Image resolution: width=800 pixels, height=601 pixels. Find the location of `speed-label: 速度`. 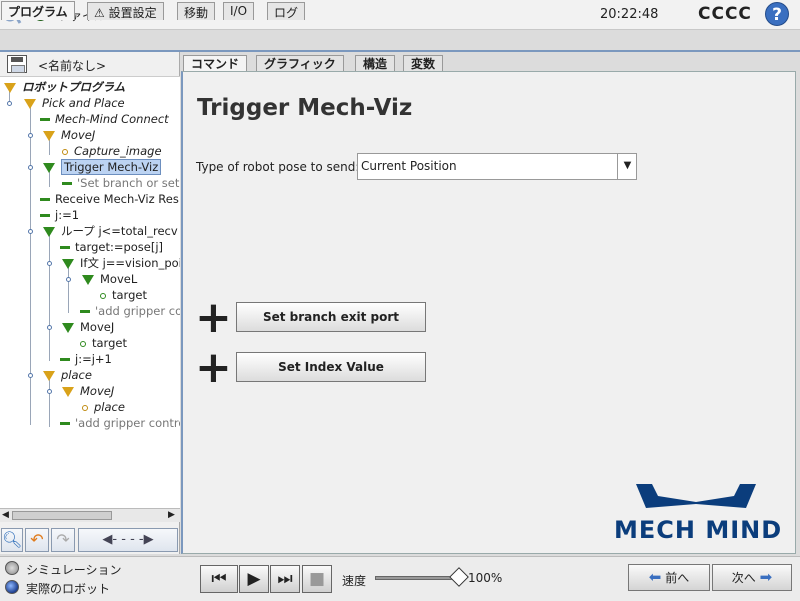

speed-label: 速度 is located at coordinates (354, 581).